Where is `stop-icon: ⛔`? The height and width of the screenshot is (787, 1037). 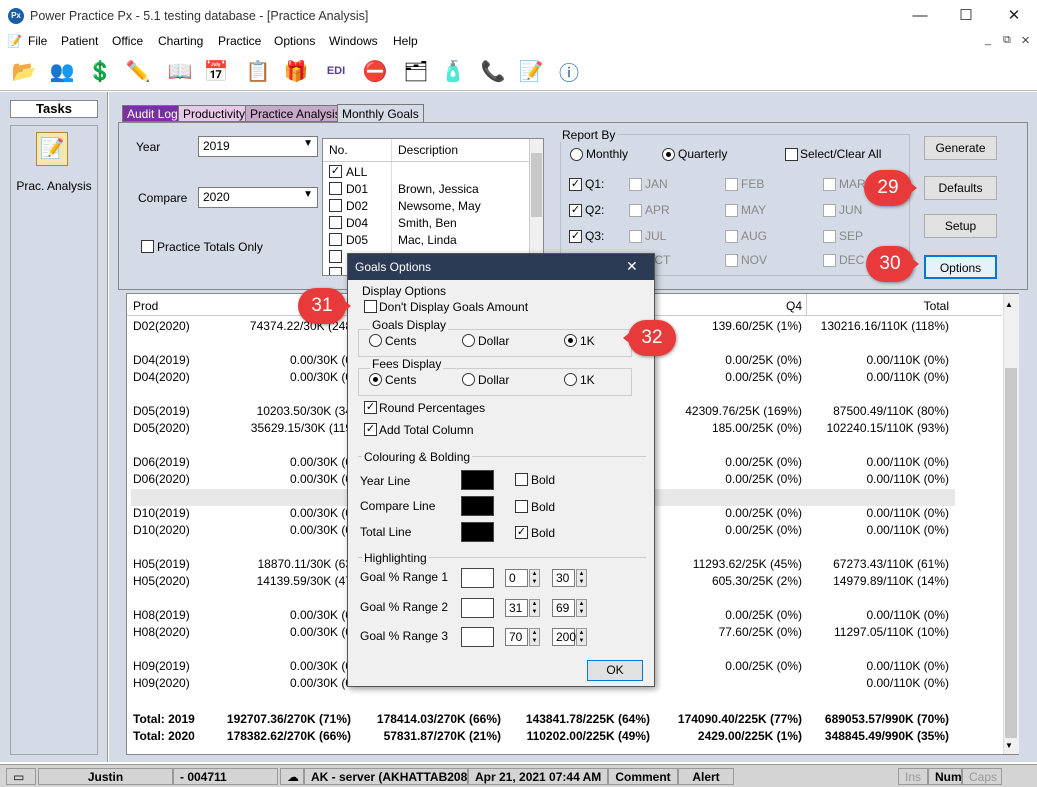
stop-icon: ⛔ is located at coordinates (375, 71).